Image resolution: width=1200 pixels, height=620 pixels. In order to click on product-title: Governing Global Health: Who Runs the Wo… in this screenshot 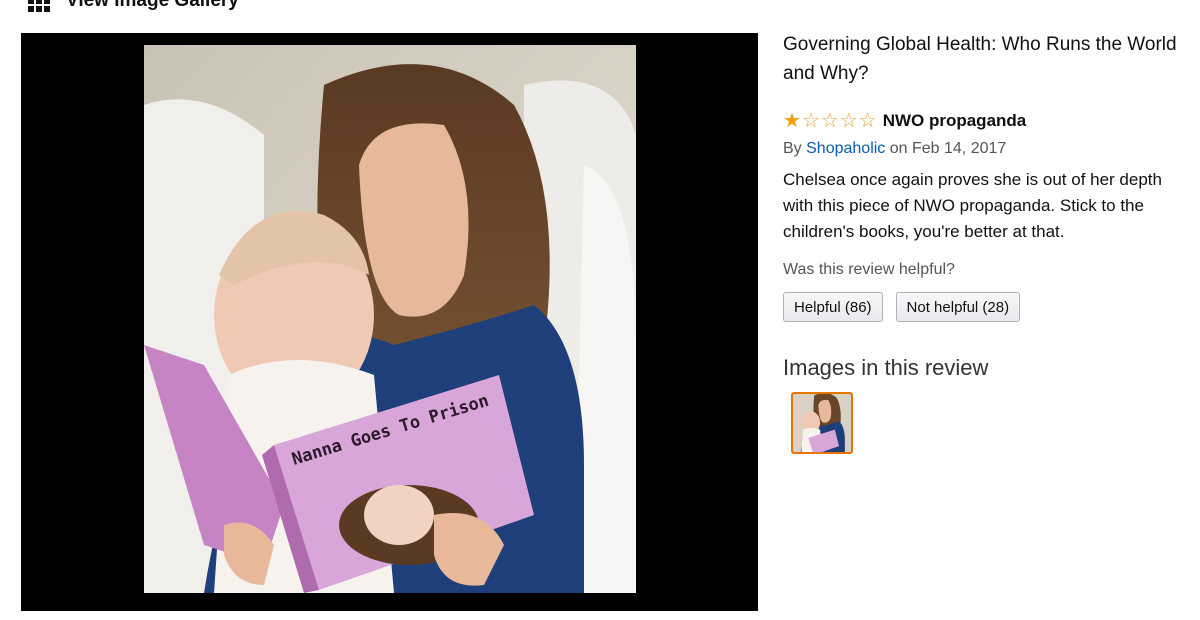, I will do `click(988, 59)`.